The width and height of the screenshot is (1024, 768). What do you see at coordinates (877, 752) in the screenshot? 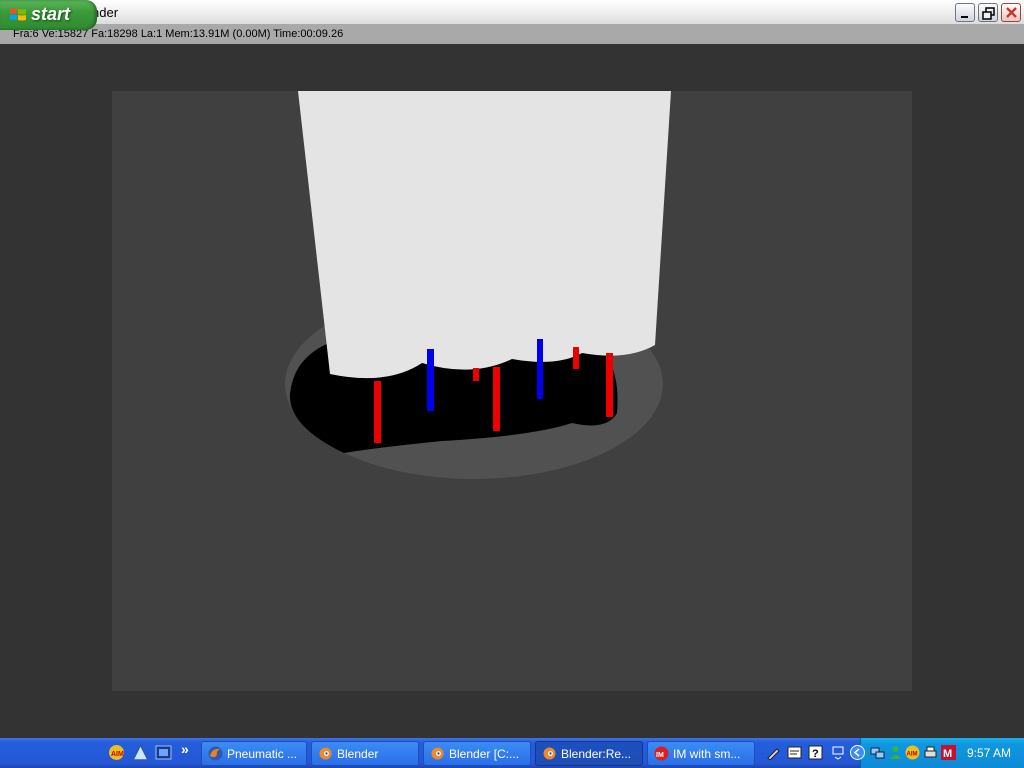
I see `network-icon` at bounding box center [877, 752].